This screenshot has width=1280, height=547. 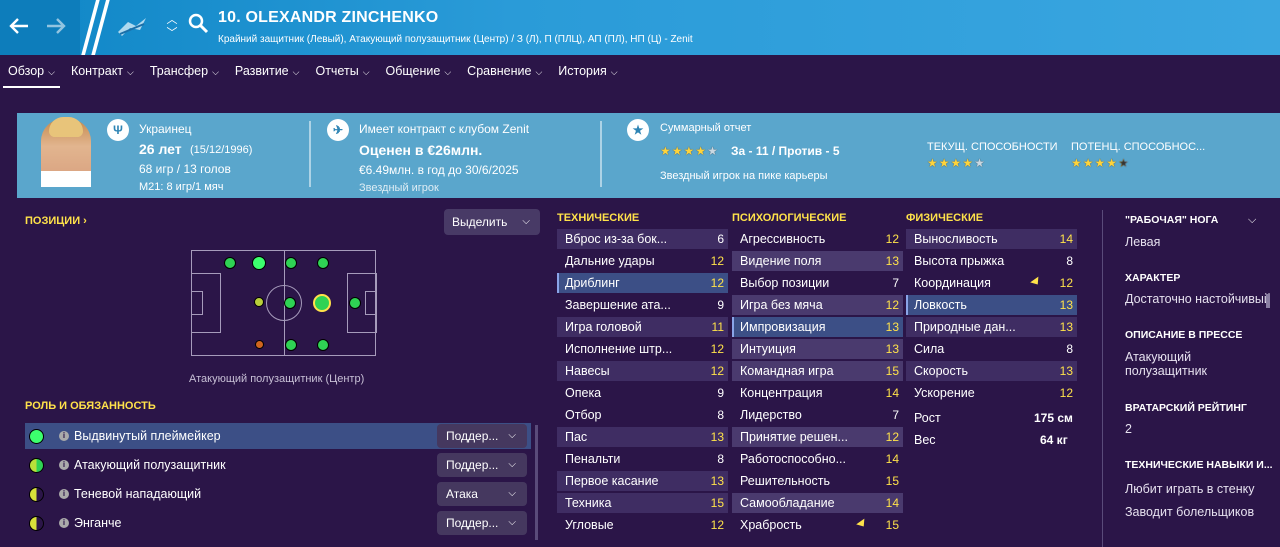 I want to click on tab-history: История ⌵, so click(x=587, y=71).